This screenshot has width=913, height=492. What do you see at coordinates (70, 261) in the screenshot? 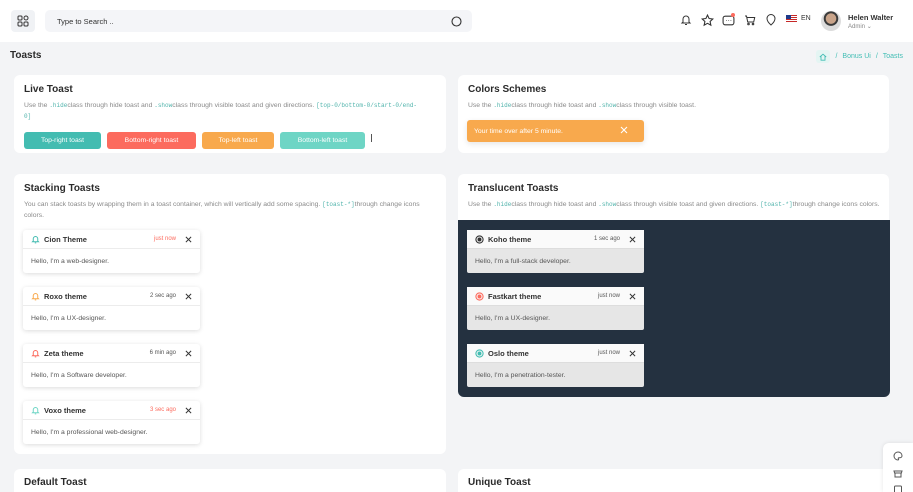
I see `toast-body: Hello, I'm a web-designer.` at bounding box center [70, 261].